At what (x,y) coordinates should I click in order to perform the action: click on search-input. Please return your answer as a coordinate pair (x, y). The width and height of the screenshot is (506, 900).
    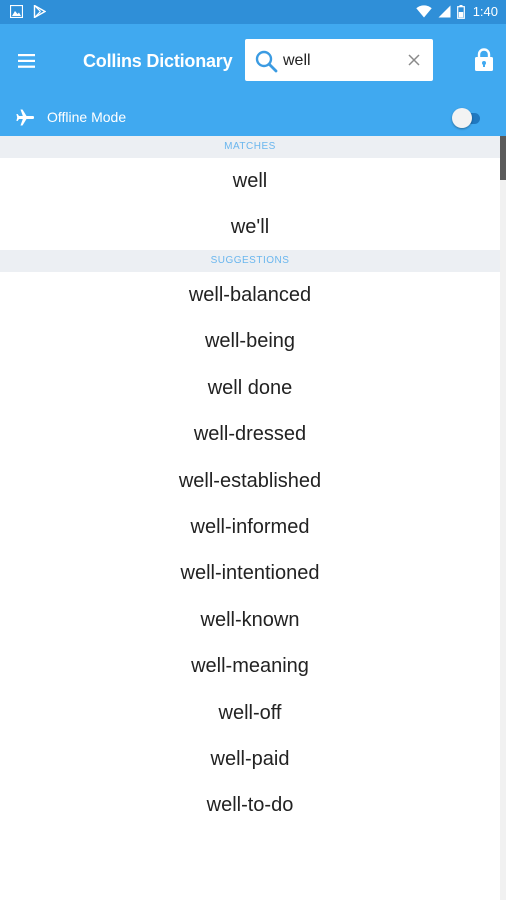
    Looking at the image, I should click on (343, 61).